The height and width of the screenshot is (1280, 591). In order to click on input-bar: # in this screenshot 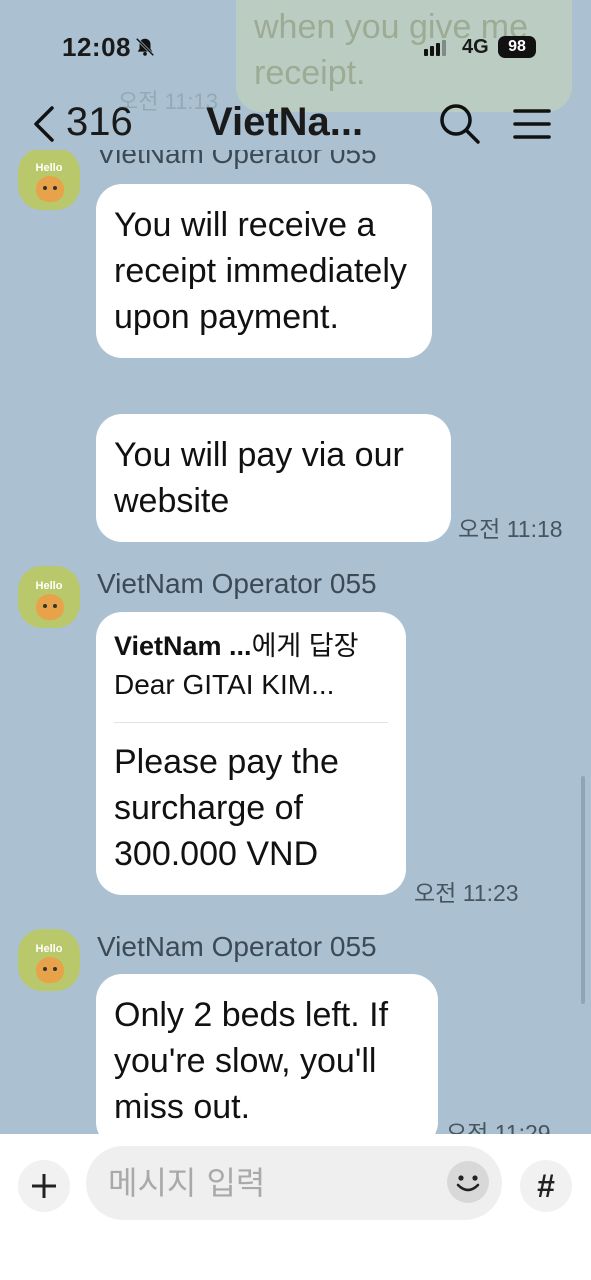, I will do `click(295, 1207)`.